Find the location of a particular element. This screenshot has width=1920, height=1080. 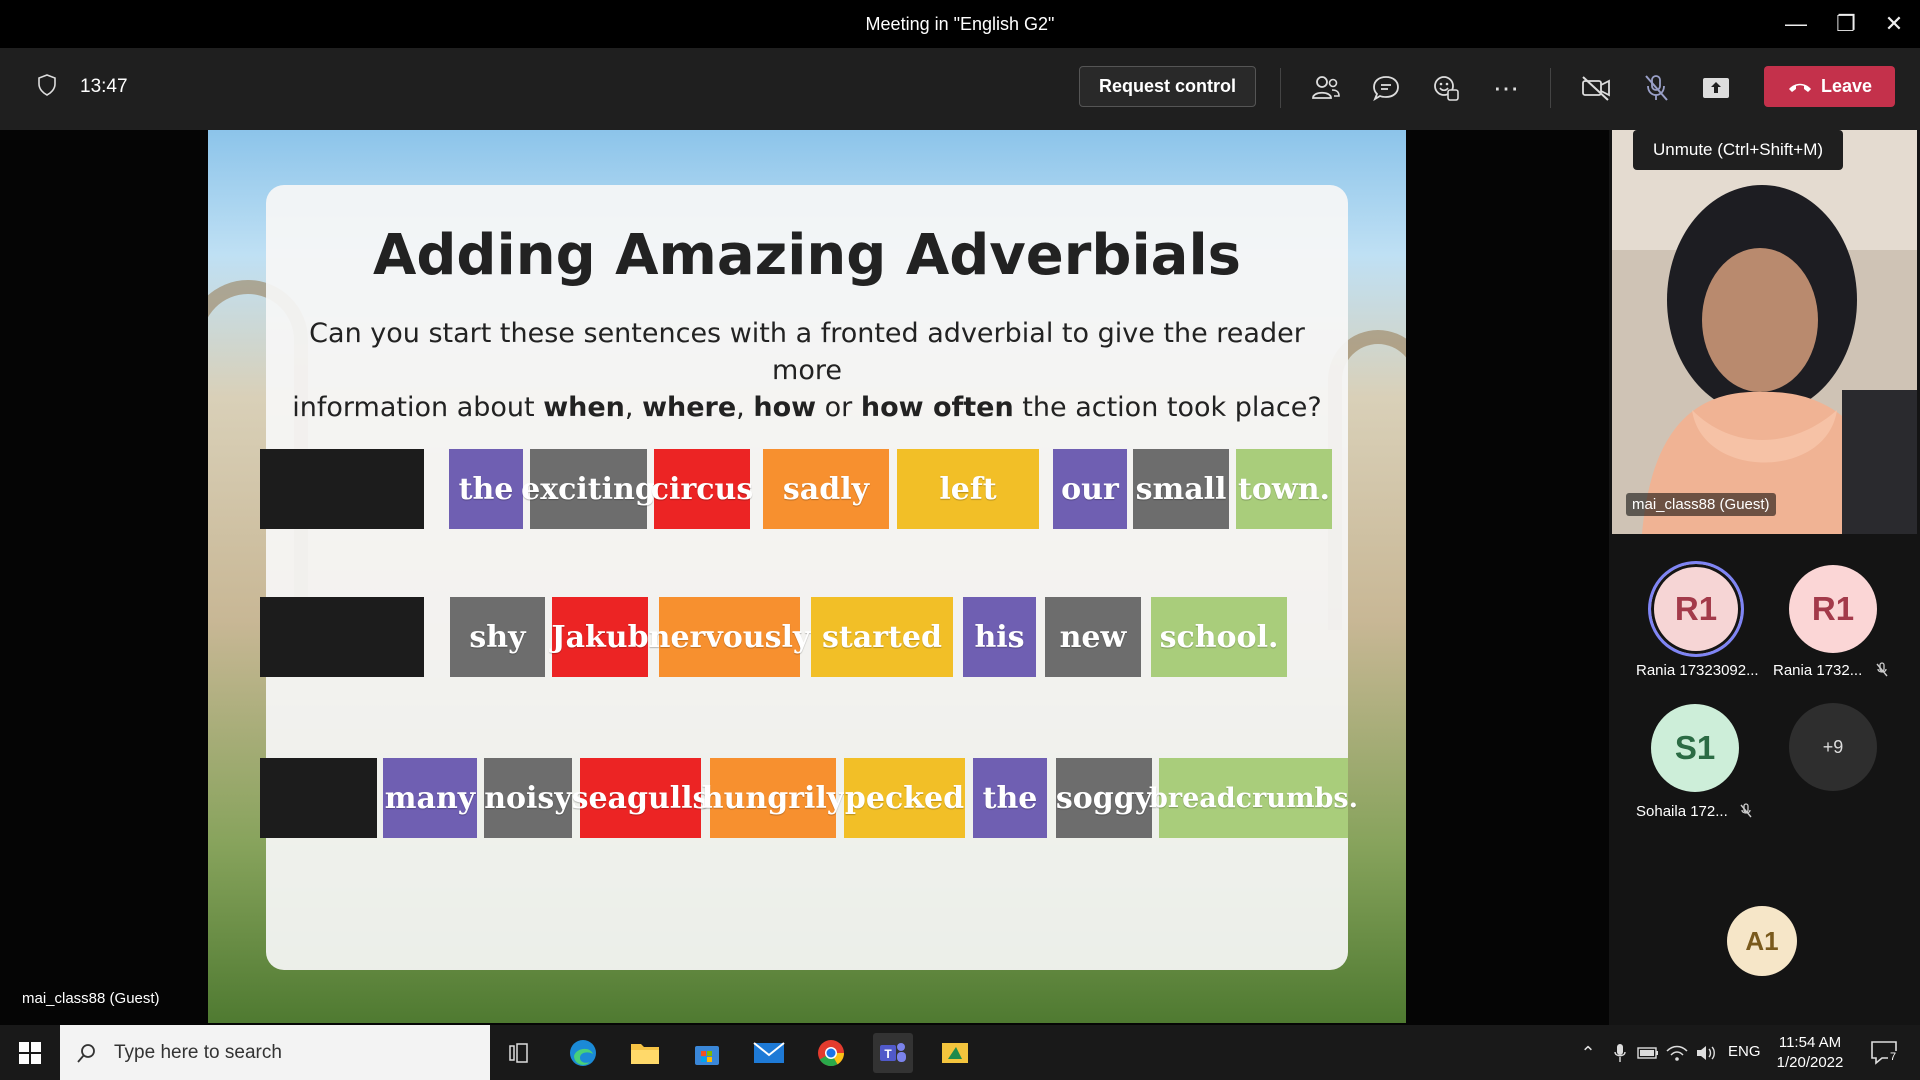

more-participants-button: +9 is located at coordinates (1833, 747).